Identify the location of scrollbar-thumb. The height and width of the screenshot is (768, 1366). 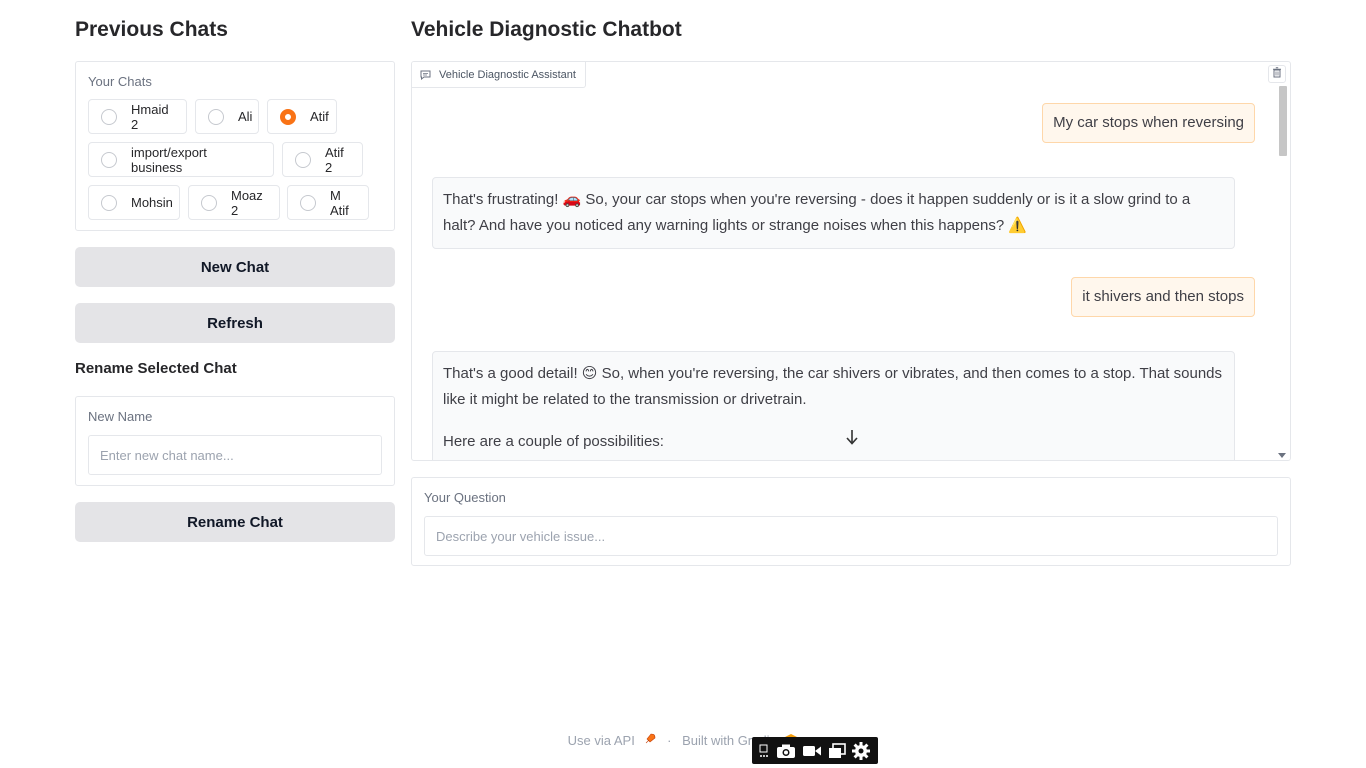
(1283, 121).